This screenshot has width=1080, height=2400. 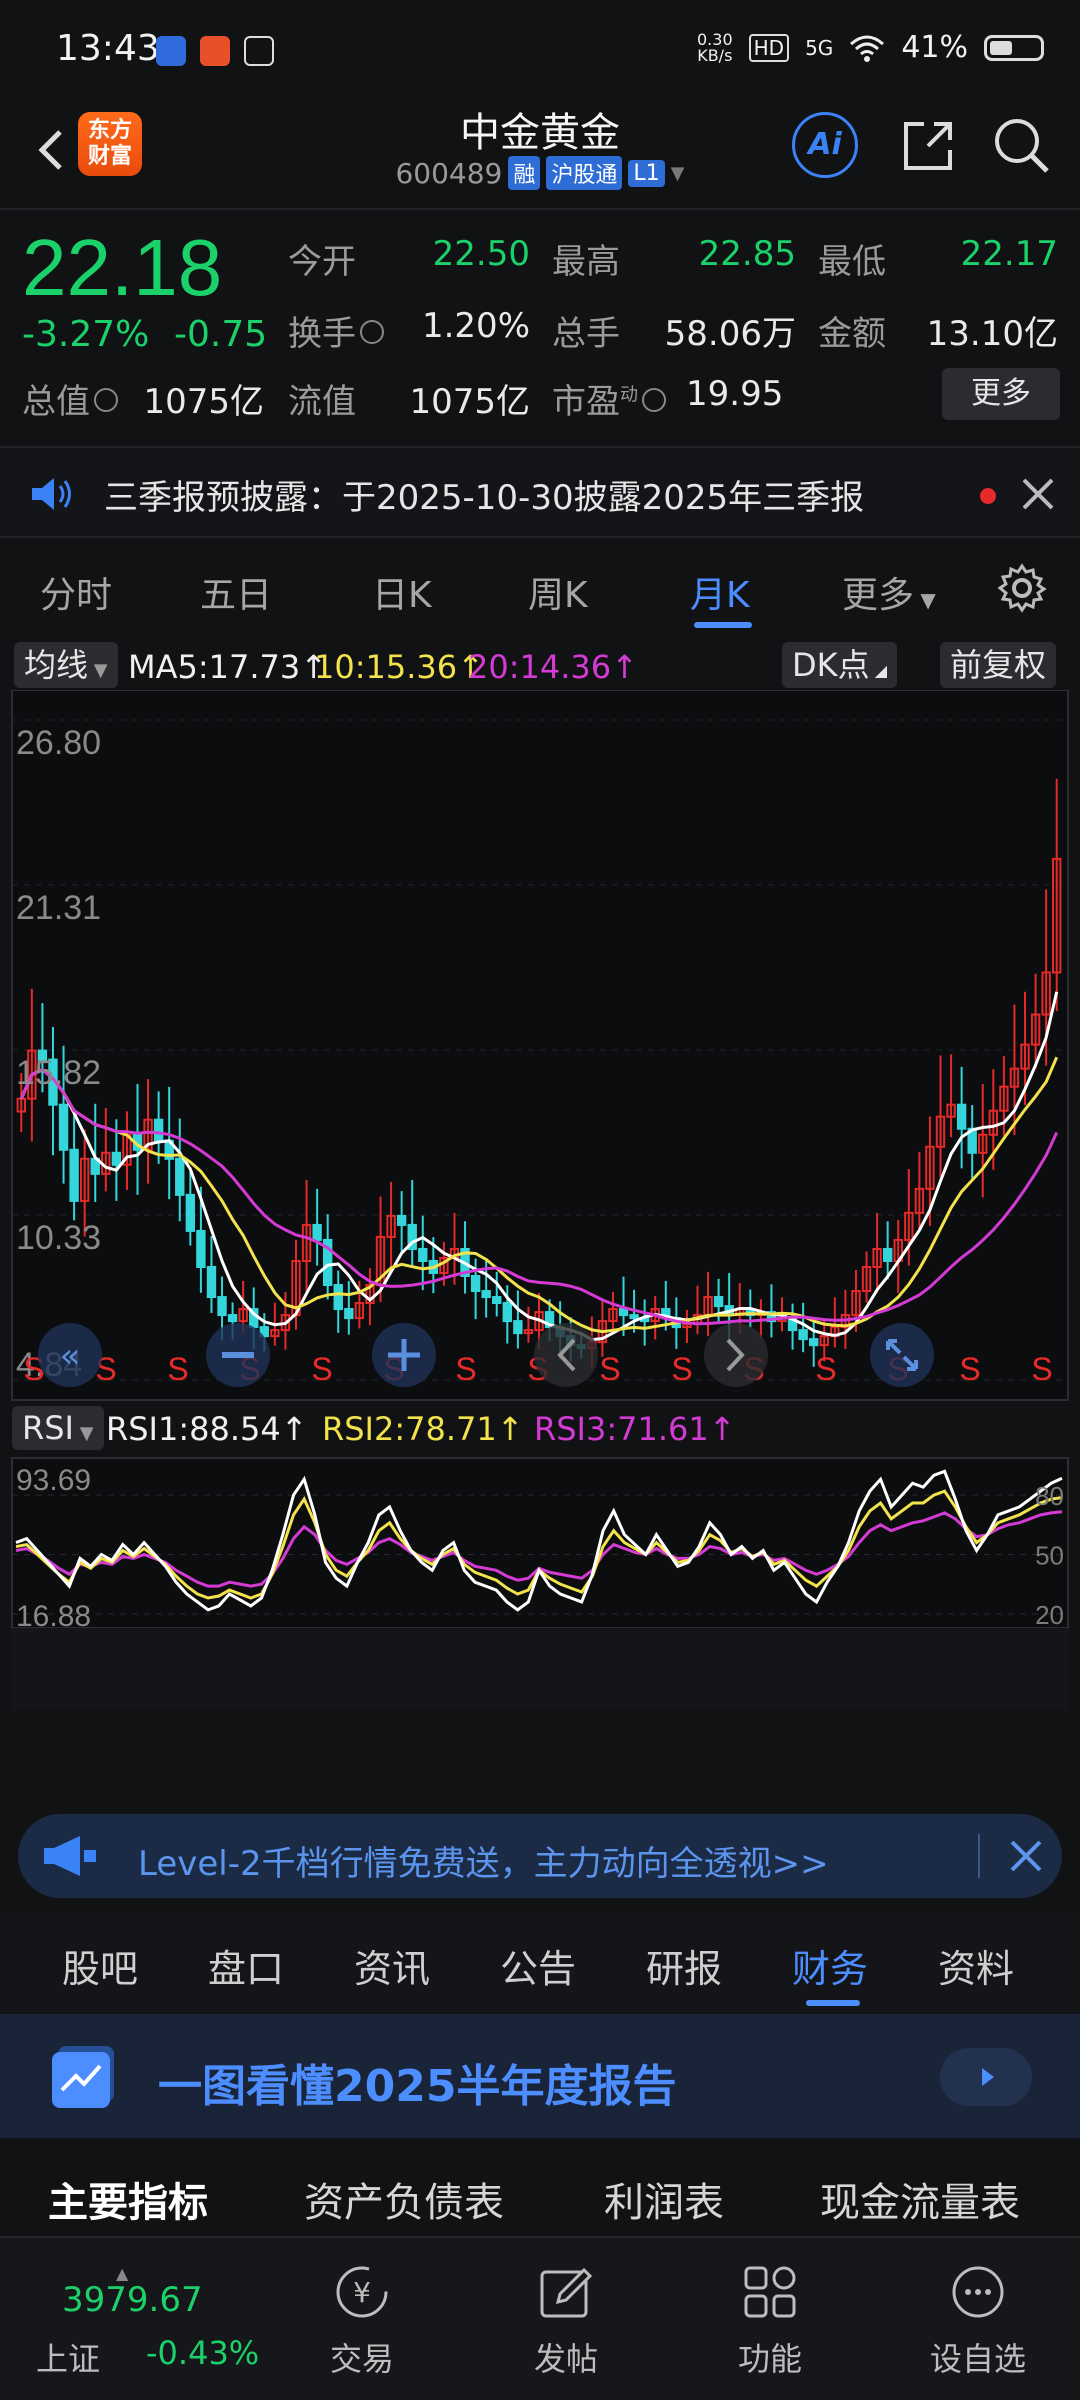 What do you see at coordinates (929, 145) in the screenshot?
I see `share-icon` at bounding box center [929, 145].